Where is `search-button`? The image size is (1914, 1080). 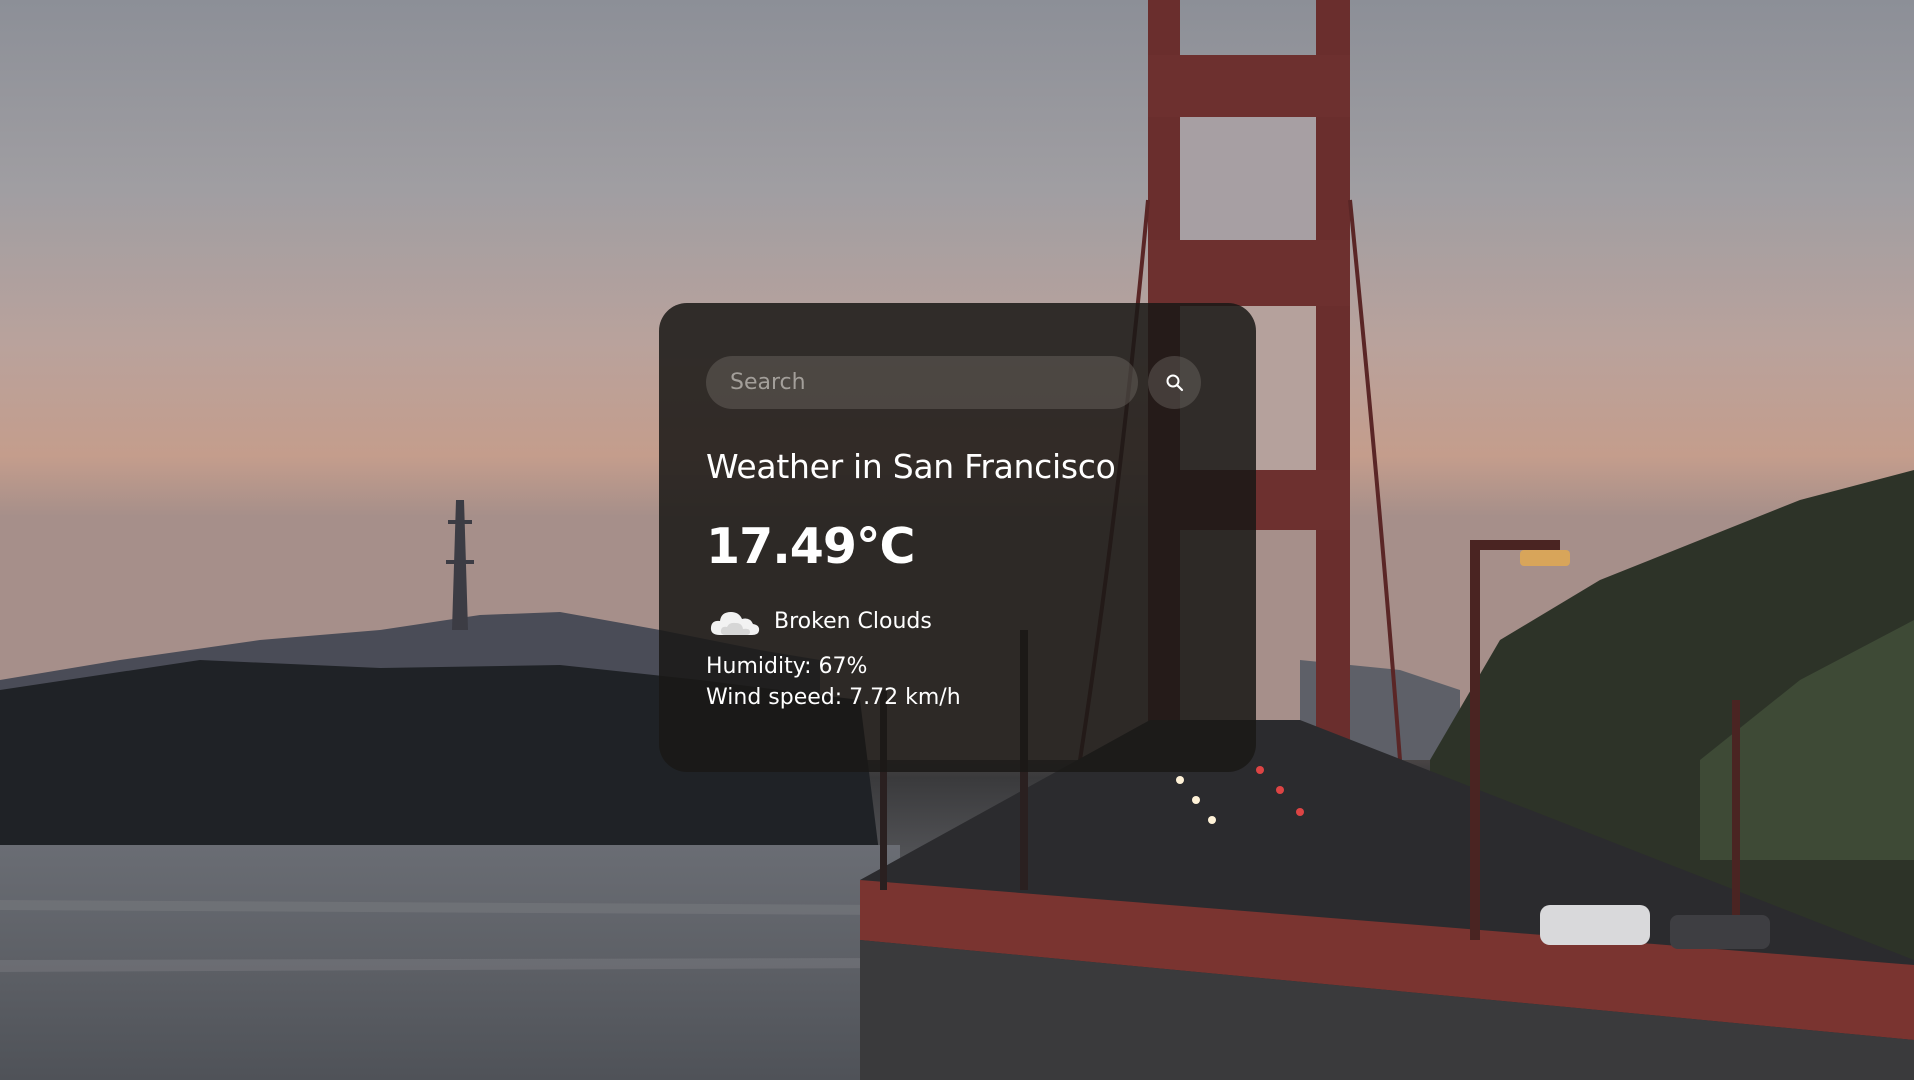 search-button is located at coordinates (1174, 382).